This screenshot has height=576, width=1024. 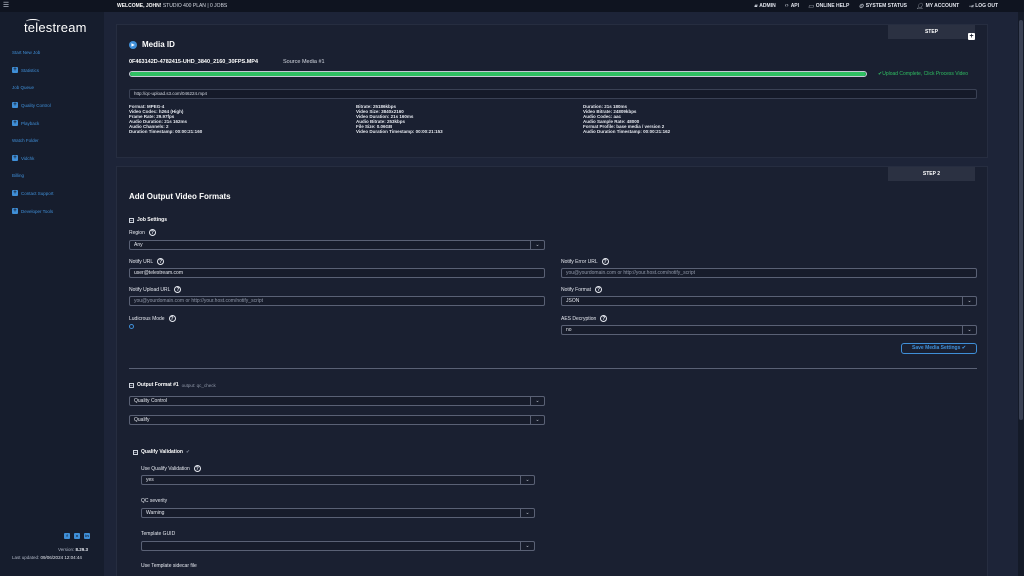 What do you see at coordinates (931, 174) in the screenshot?
I see `step2-tab: STEP 2` at bounding box center [931, 174].